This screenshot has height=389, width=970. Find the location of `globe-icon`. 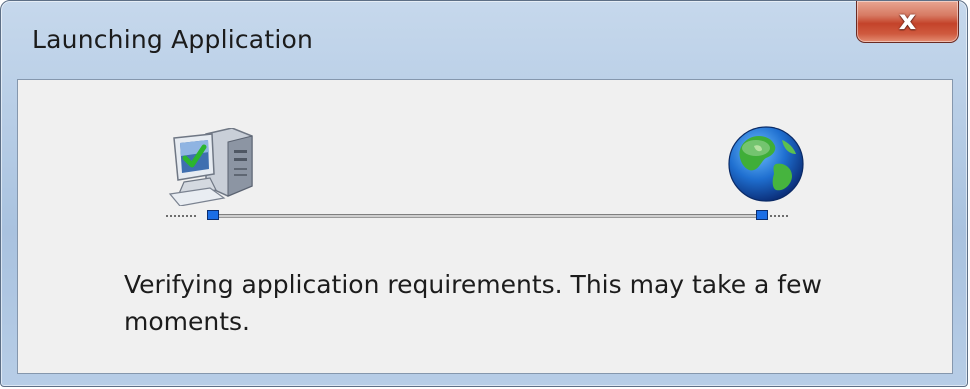

globe-icon is located at coordinates (766, 164).